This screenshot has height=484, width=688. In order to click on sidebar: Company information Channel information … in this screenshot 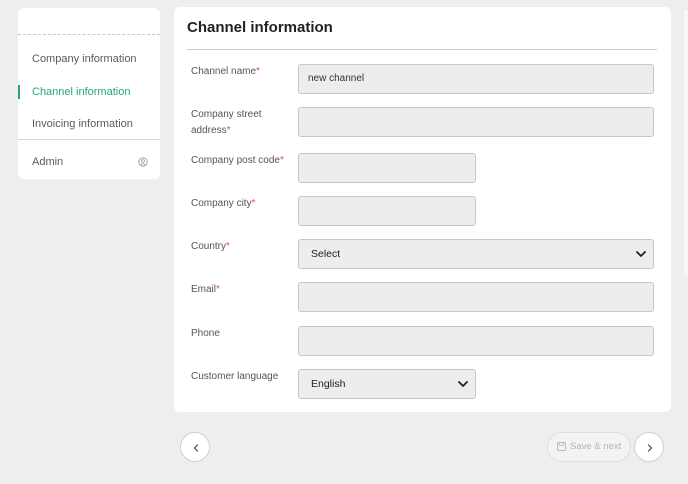, I will do `click(89, 93)`.